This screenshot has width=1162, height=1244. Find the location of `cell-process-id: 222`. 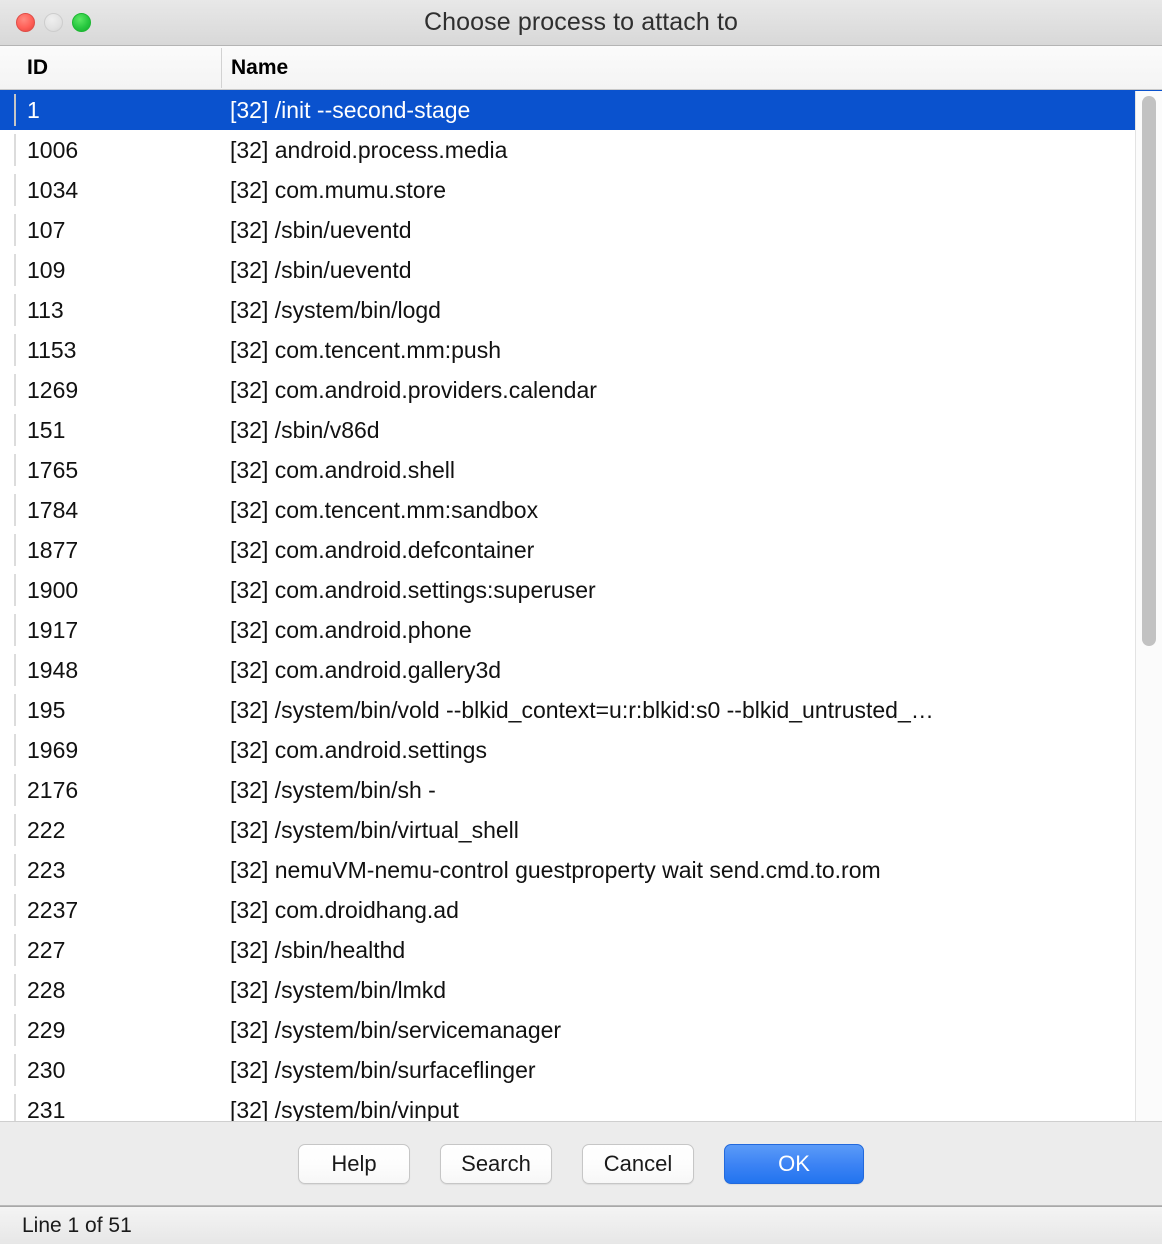

cell-process-id: 222 is located at coordinates (46, 830).